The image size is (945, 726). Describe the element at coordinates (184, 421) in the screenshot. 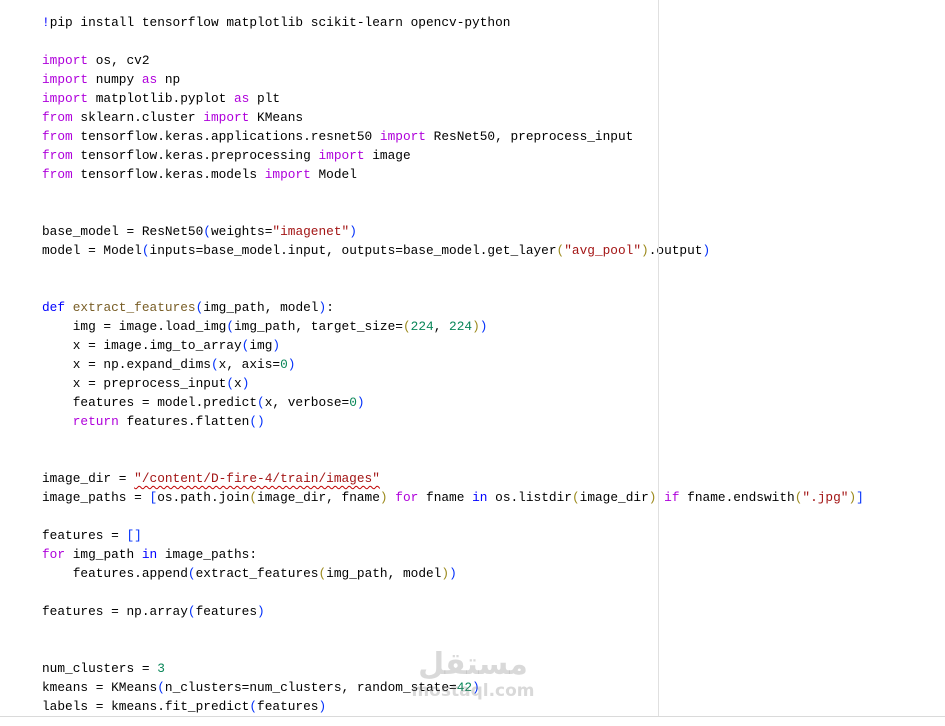

I see `code-token: features.flatten` at that location.